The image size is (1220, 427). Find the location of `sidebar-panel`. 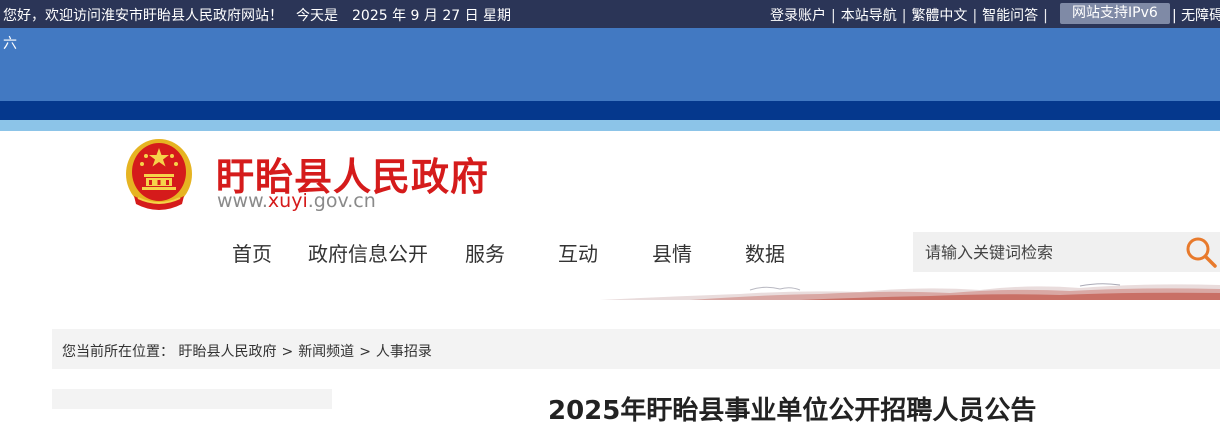

sidebar-panel is located at coordinates (192, 399).